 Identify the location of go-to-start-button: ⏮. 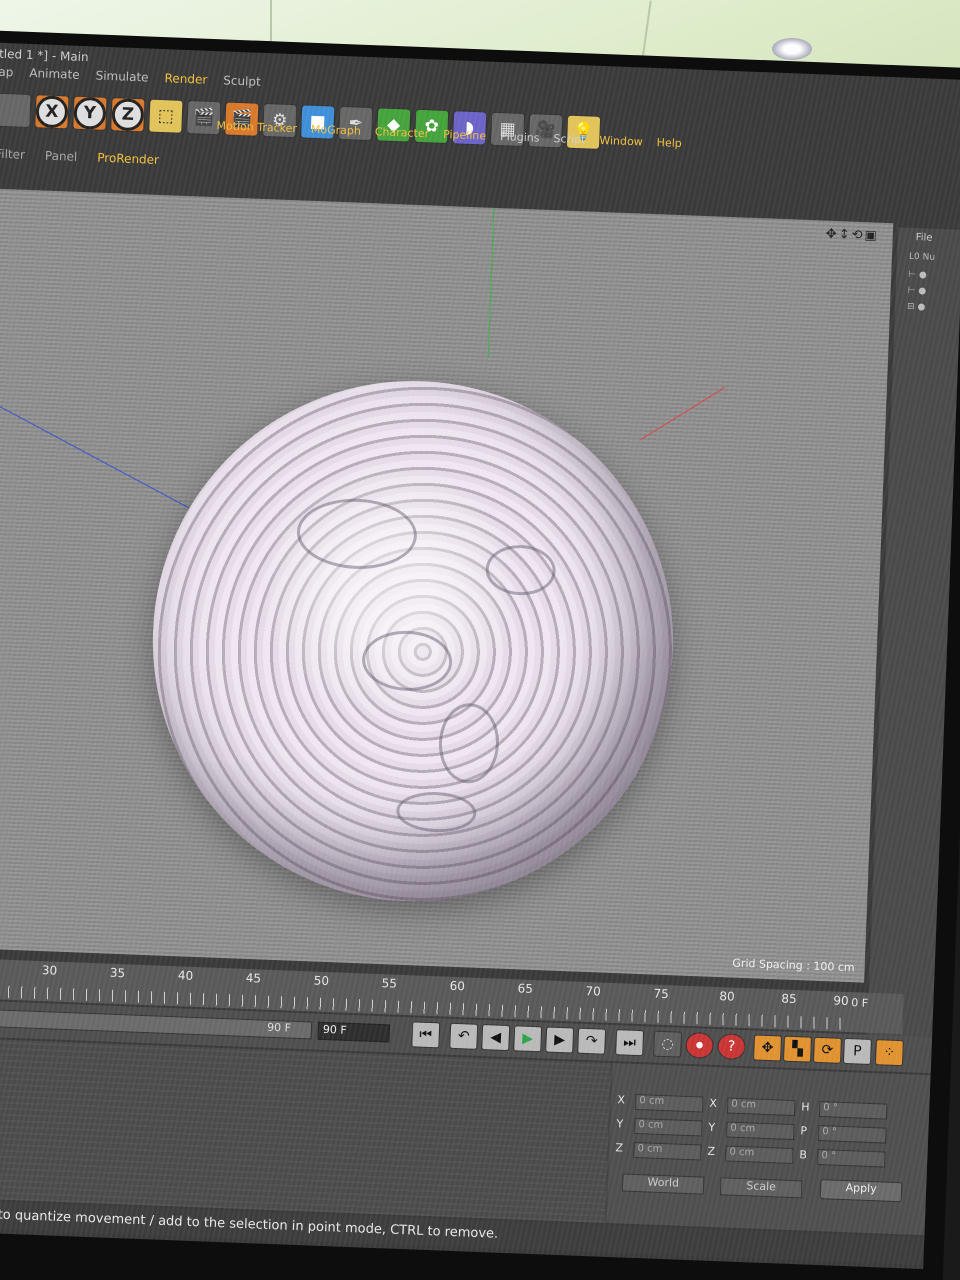
(426, 1035).